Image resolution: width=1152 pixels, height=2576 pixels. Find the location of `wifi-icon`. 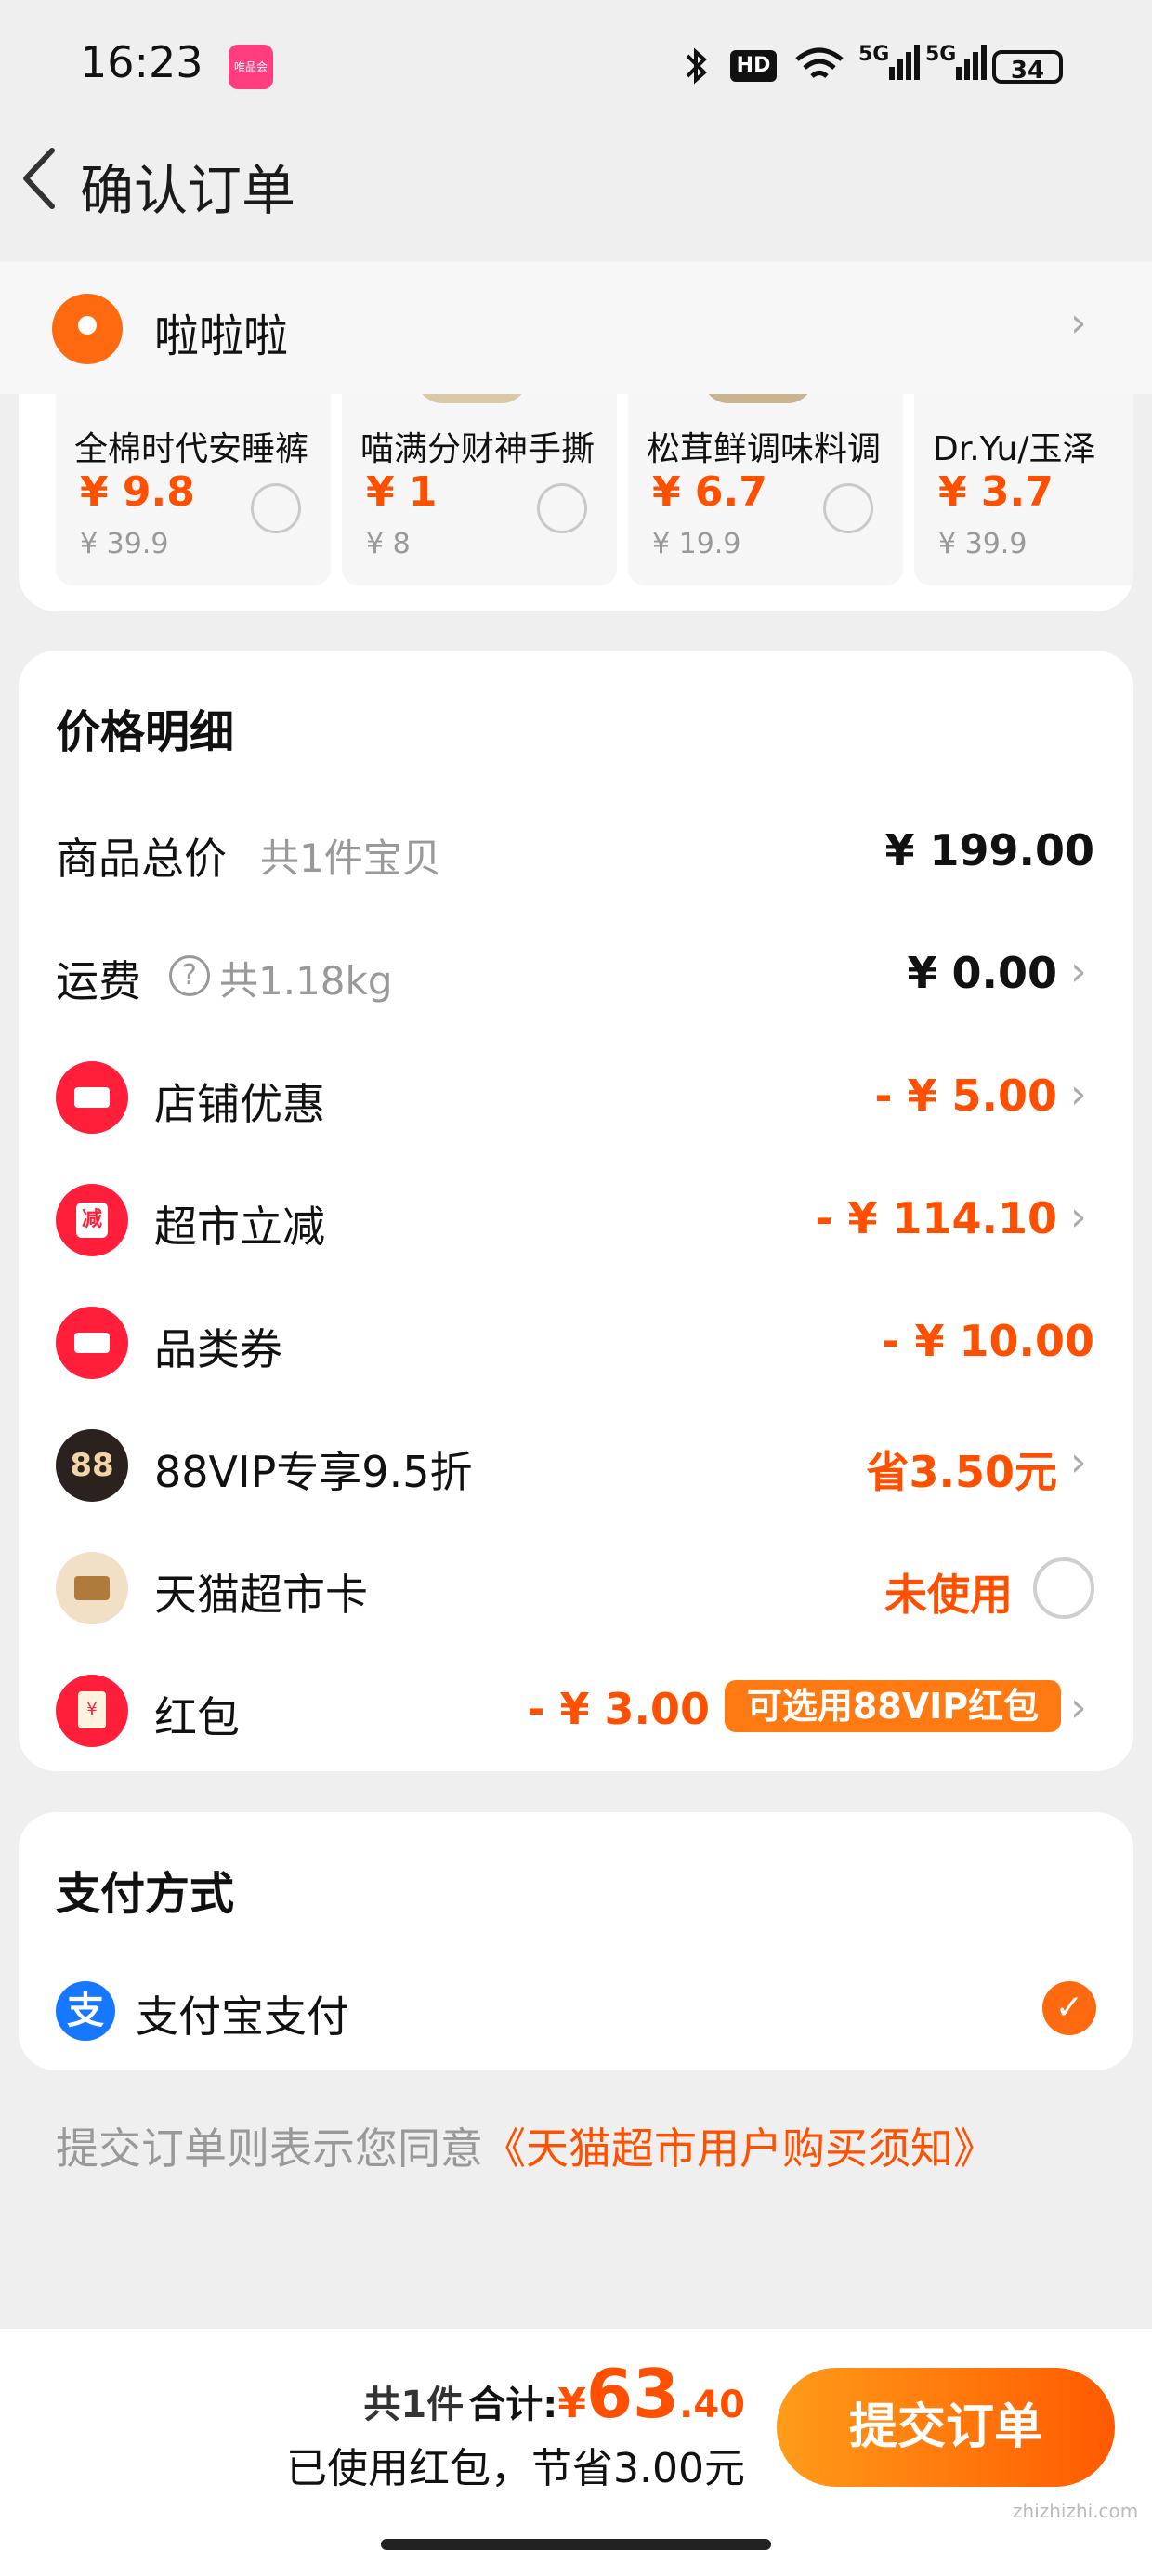

wifi-icon is located at coordinates (819, 66).